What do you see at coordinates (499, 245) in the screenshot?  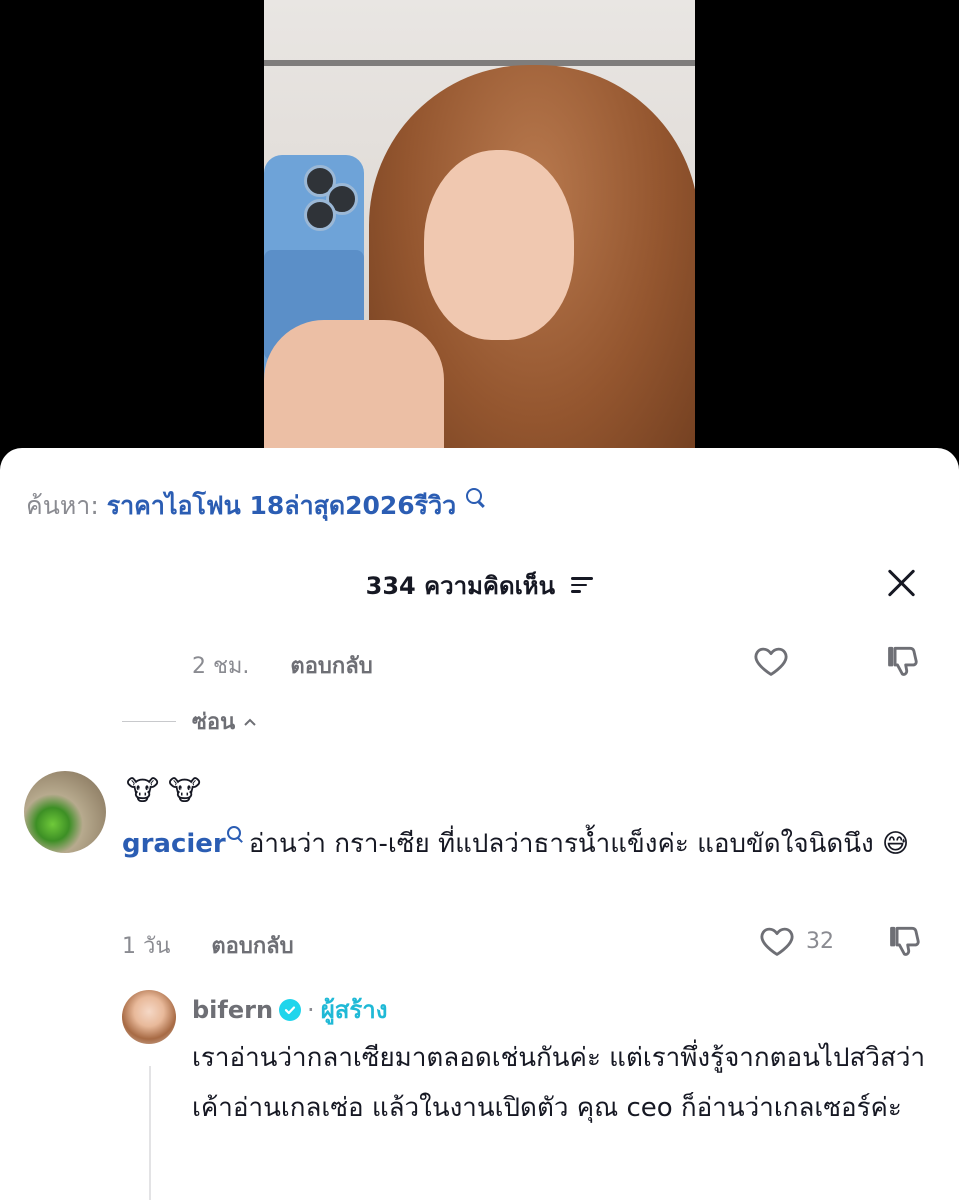 I see `person-face` at bounding box center [499, 245].